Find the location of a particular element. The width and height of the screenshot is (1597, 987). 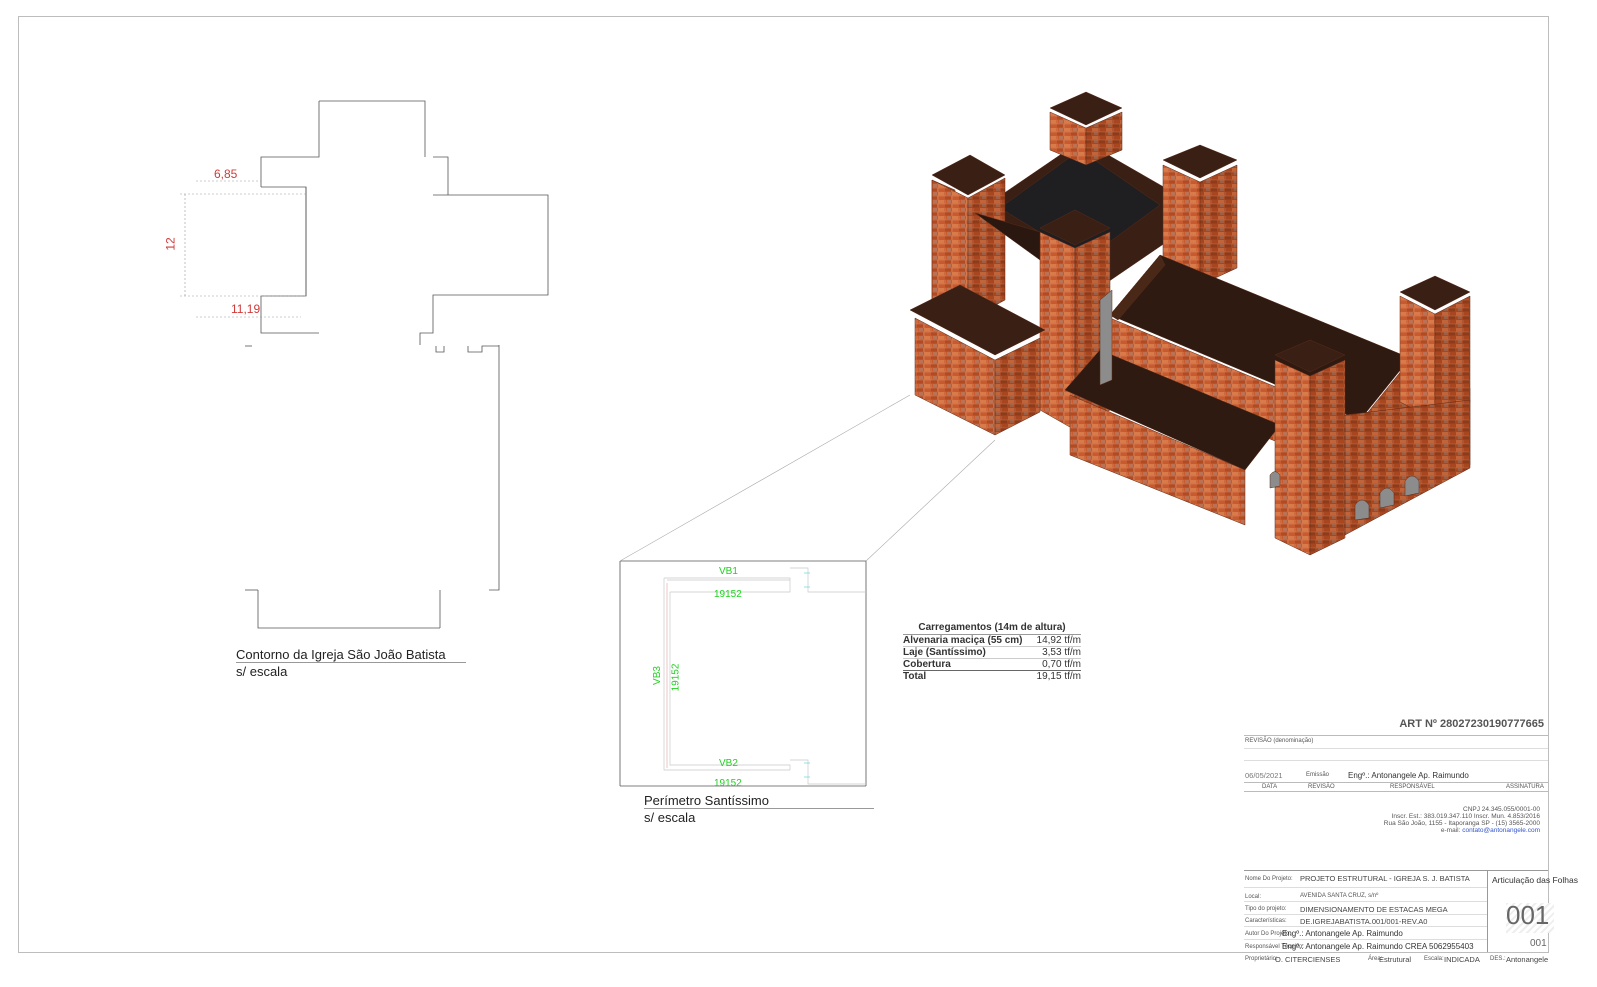

loads-row-label: Alvenaria maciça (55 cm) is located at coordinates (963, 640).